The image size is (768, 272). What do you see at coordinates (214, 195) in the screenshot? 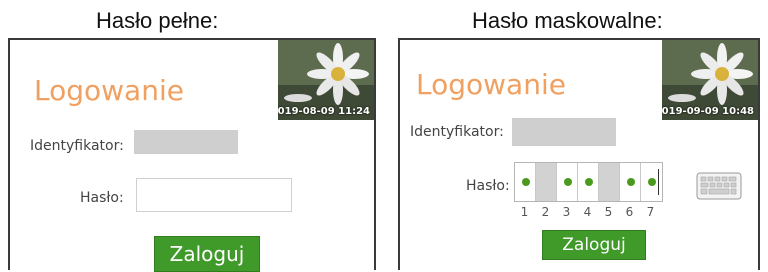
I see `password-input` at bounding box center [214, 195].